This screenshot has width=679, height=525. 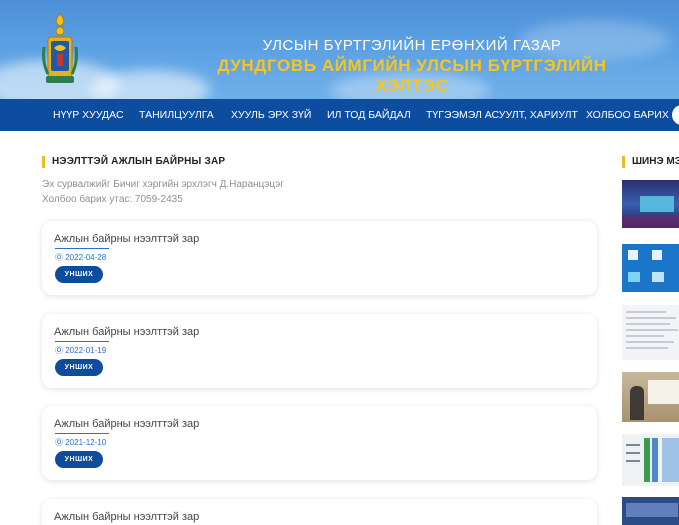 I want to click on soyombo-emblem-icon, so click(x=60, y=50).